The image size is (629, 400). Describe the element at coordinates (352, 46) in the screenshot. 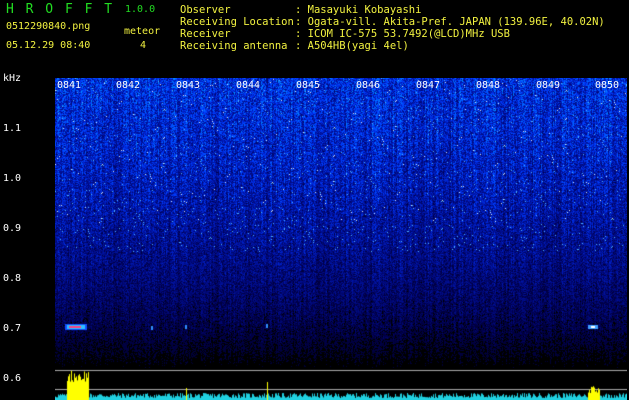

I see `antenna-value: : A504HB(yagi 4el)` at that location.